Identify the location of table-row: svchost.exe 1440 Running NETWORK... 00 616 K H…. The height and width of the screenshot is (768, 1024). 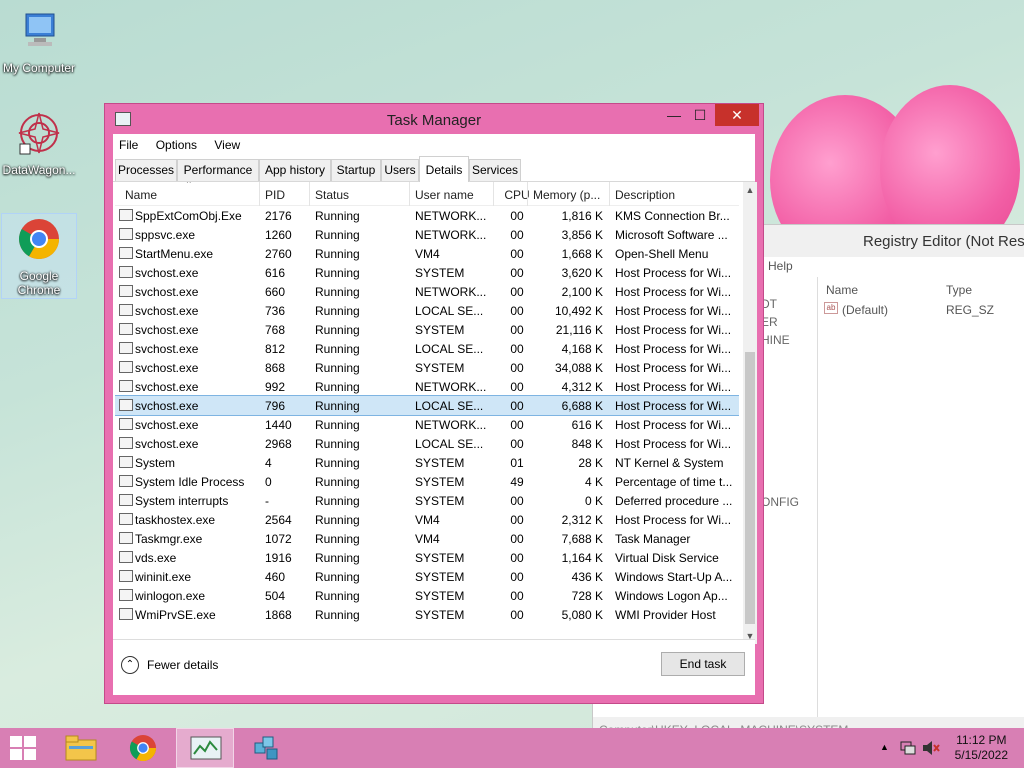
(427, 424).